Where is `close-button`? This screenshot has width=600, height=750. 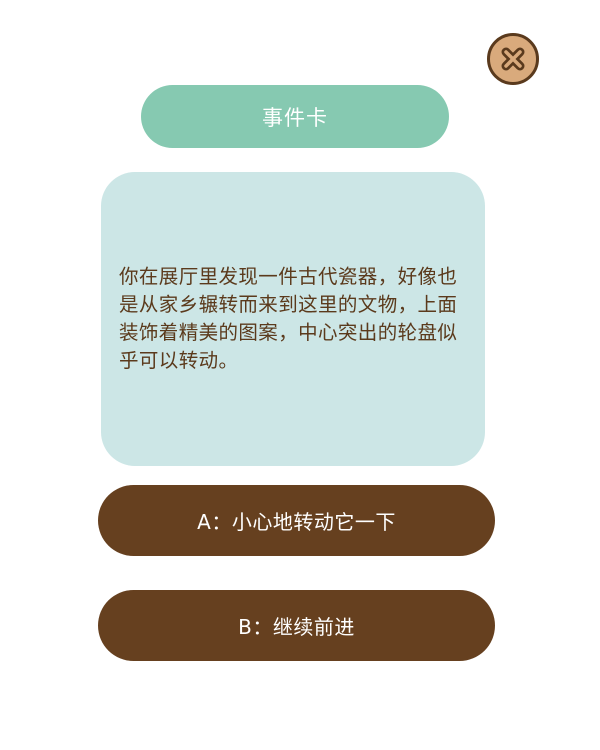 close-button is located at coordinates (513, 59).